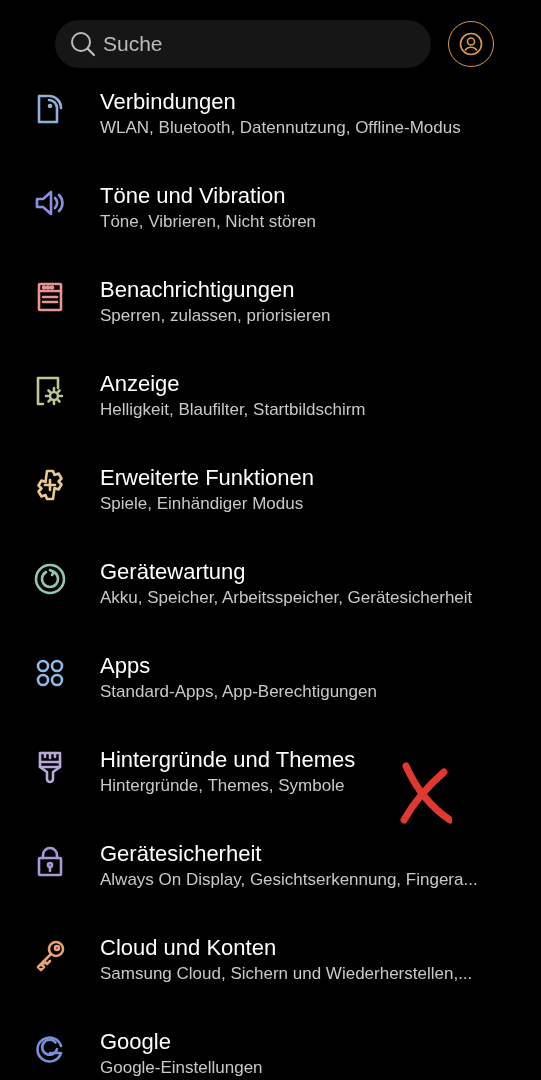 This screenshot has width=541, height=1080. I want to click on settings-item: Töne und Vibration Töne, Vibrieren, Nicht stören, so click(270, 215).